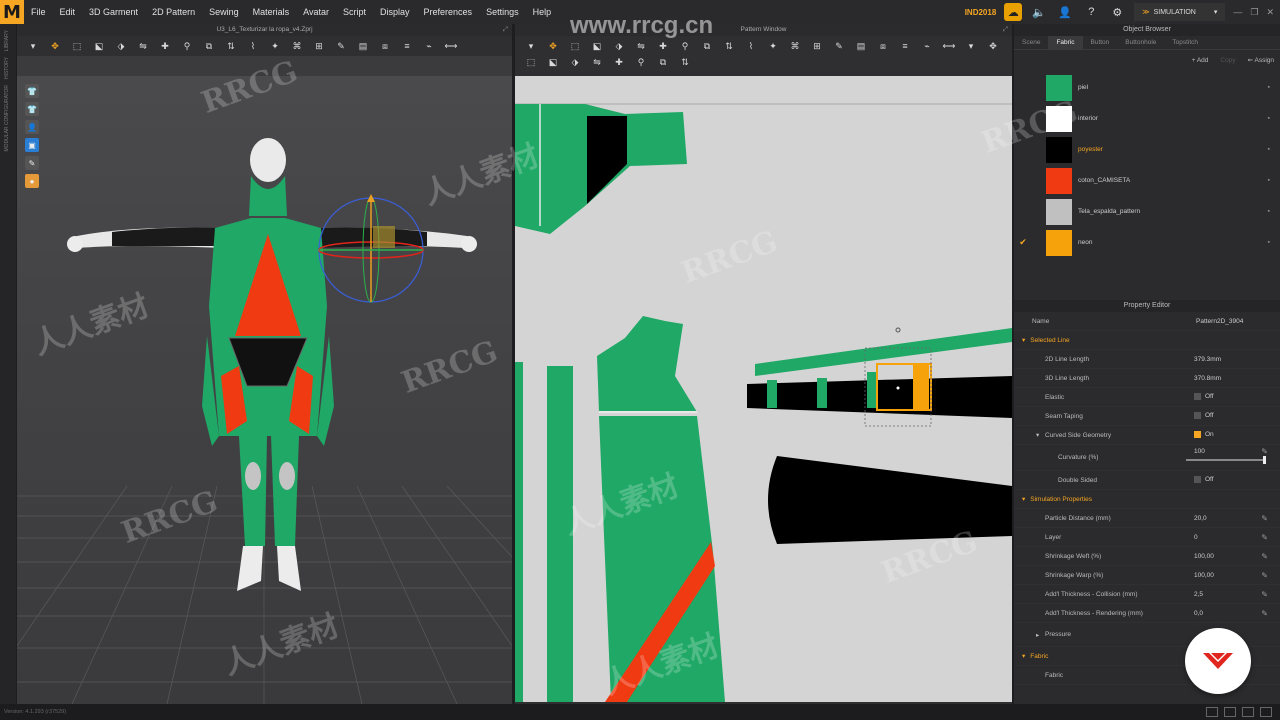 The image size is (1280, 720). I want to click on fabric-item: Tela_espalda_pattern ▪, so click(1147, 211).